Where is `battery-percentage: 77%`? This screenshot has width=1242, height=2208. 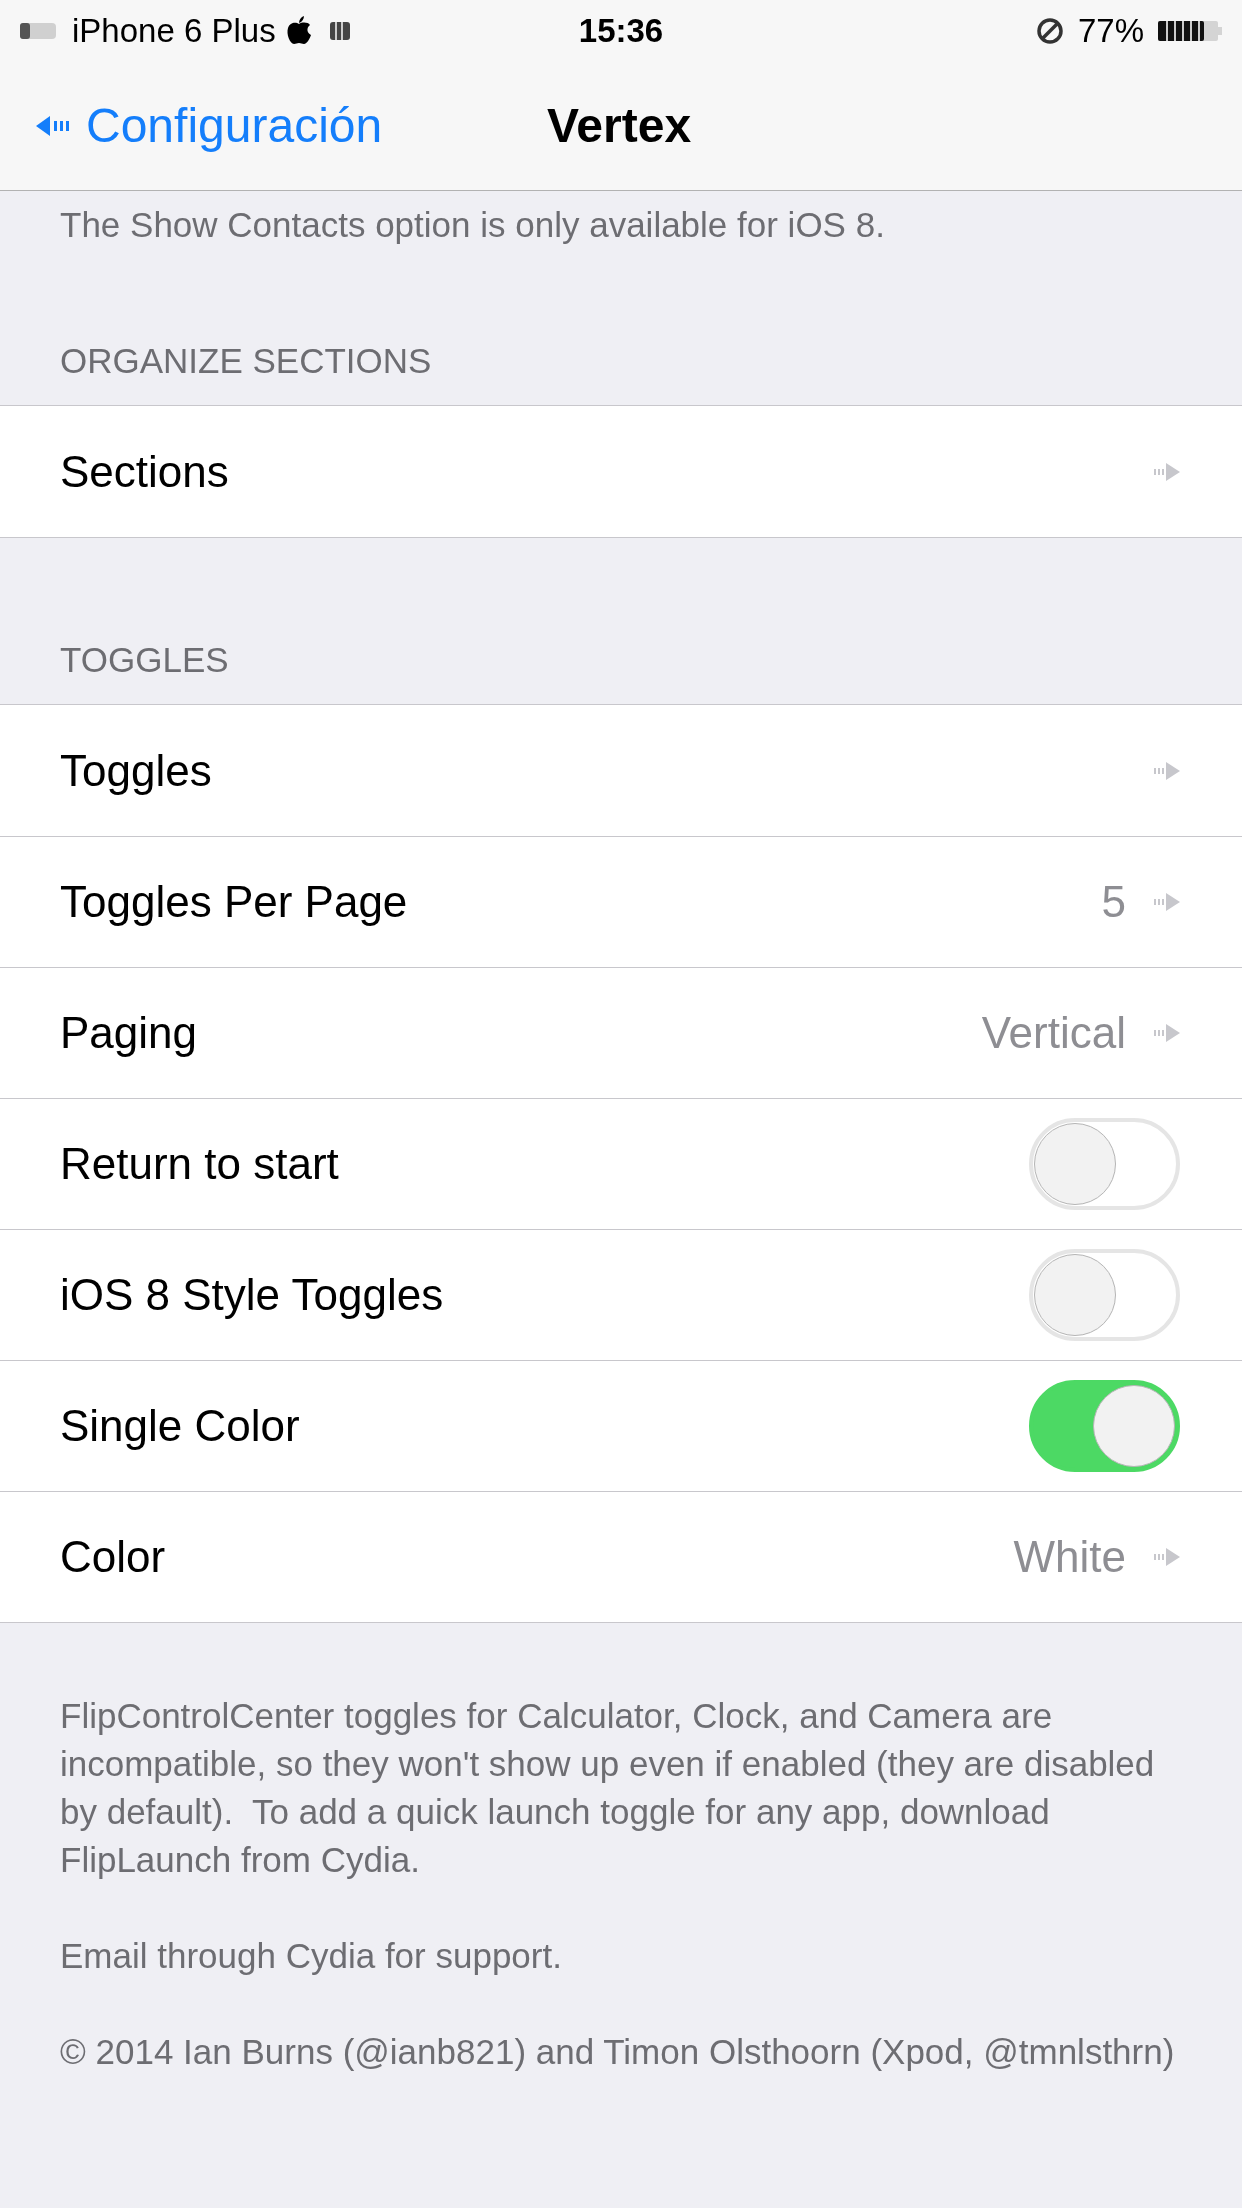
battery-percentage: 77% is located at coordinates (1110, 31).